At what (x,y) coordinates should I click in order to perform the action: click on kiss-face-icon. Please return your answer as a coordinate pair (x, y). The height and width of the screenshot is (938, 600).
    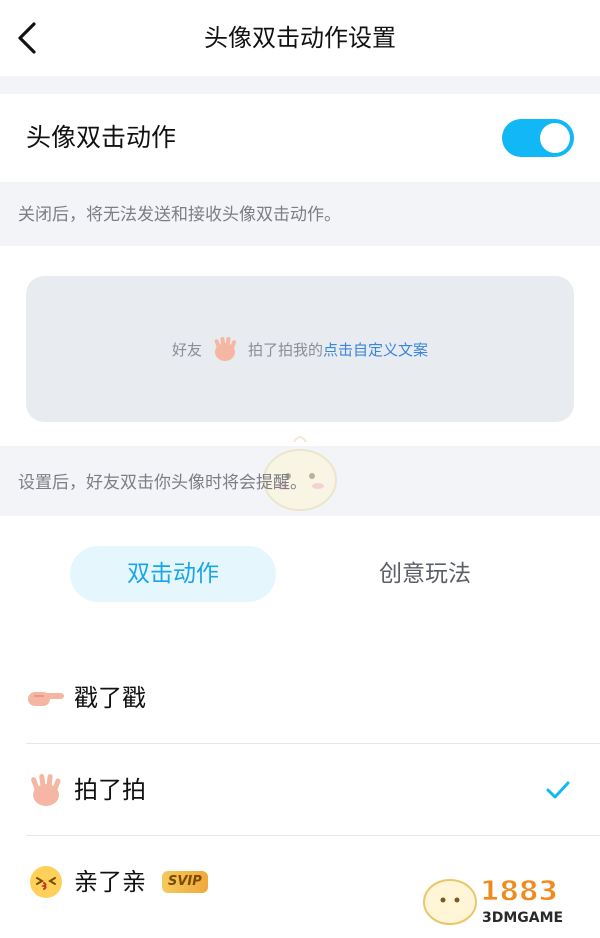
    Looking at the image, I should click on (46, 882).